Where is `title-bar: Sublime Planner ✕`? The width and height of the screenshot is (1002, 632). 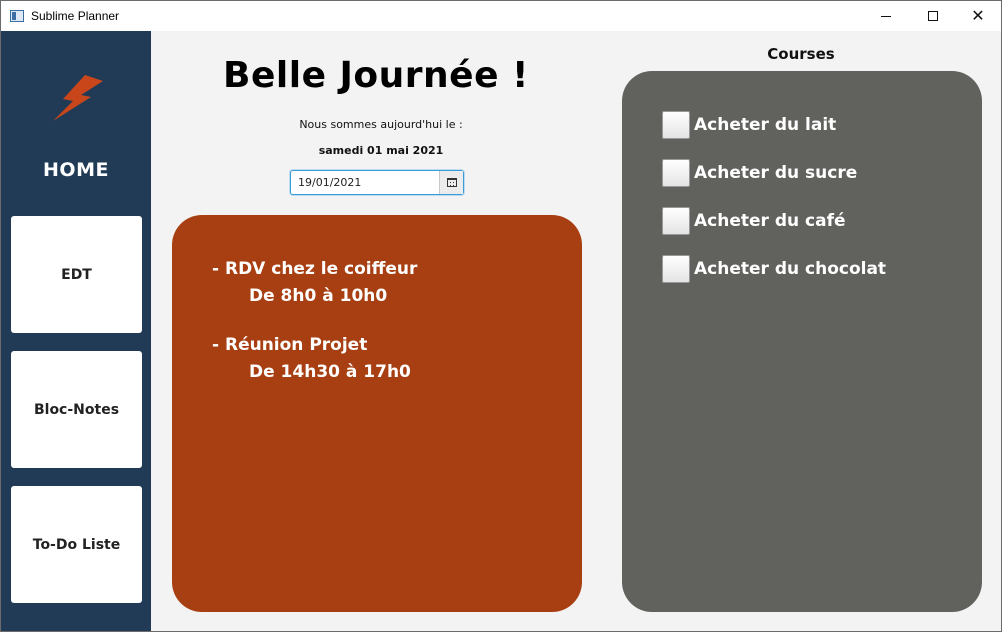 title-bar: Sublime Planner ✕ is located at coordinates (501, 16).